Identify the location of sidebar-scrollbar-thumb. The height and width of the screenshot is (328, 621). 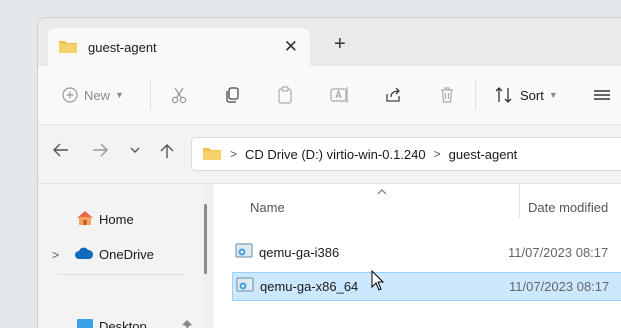
(205, 239).